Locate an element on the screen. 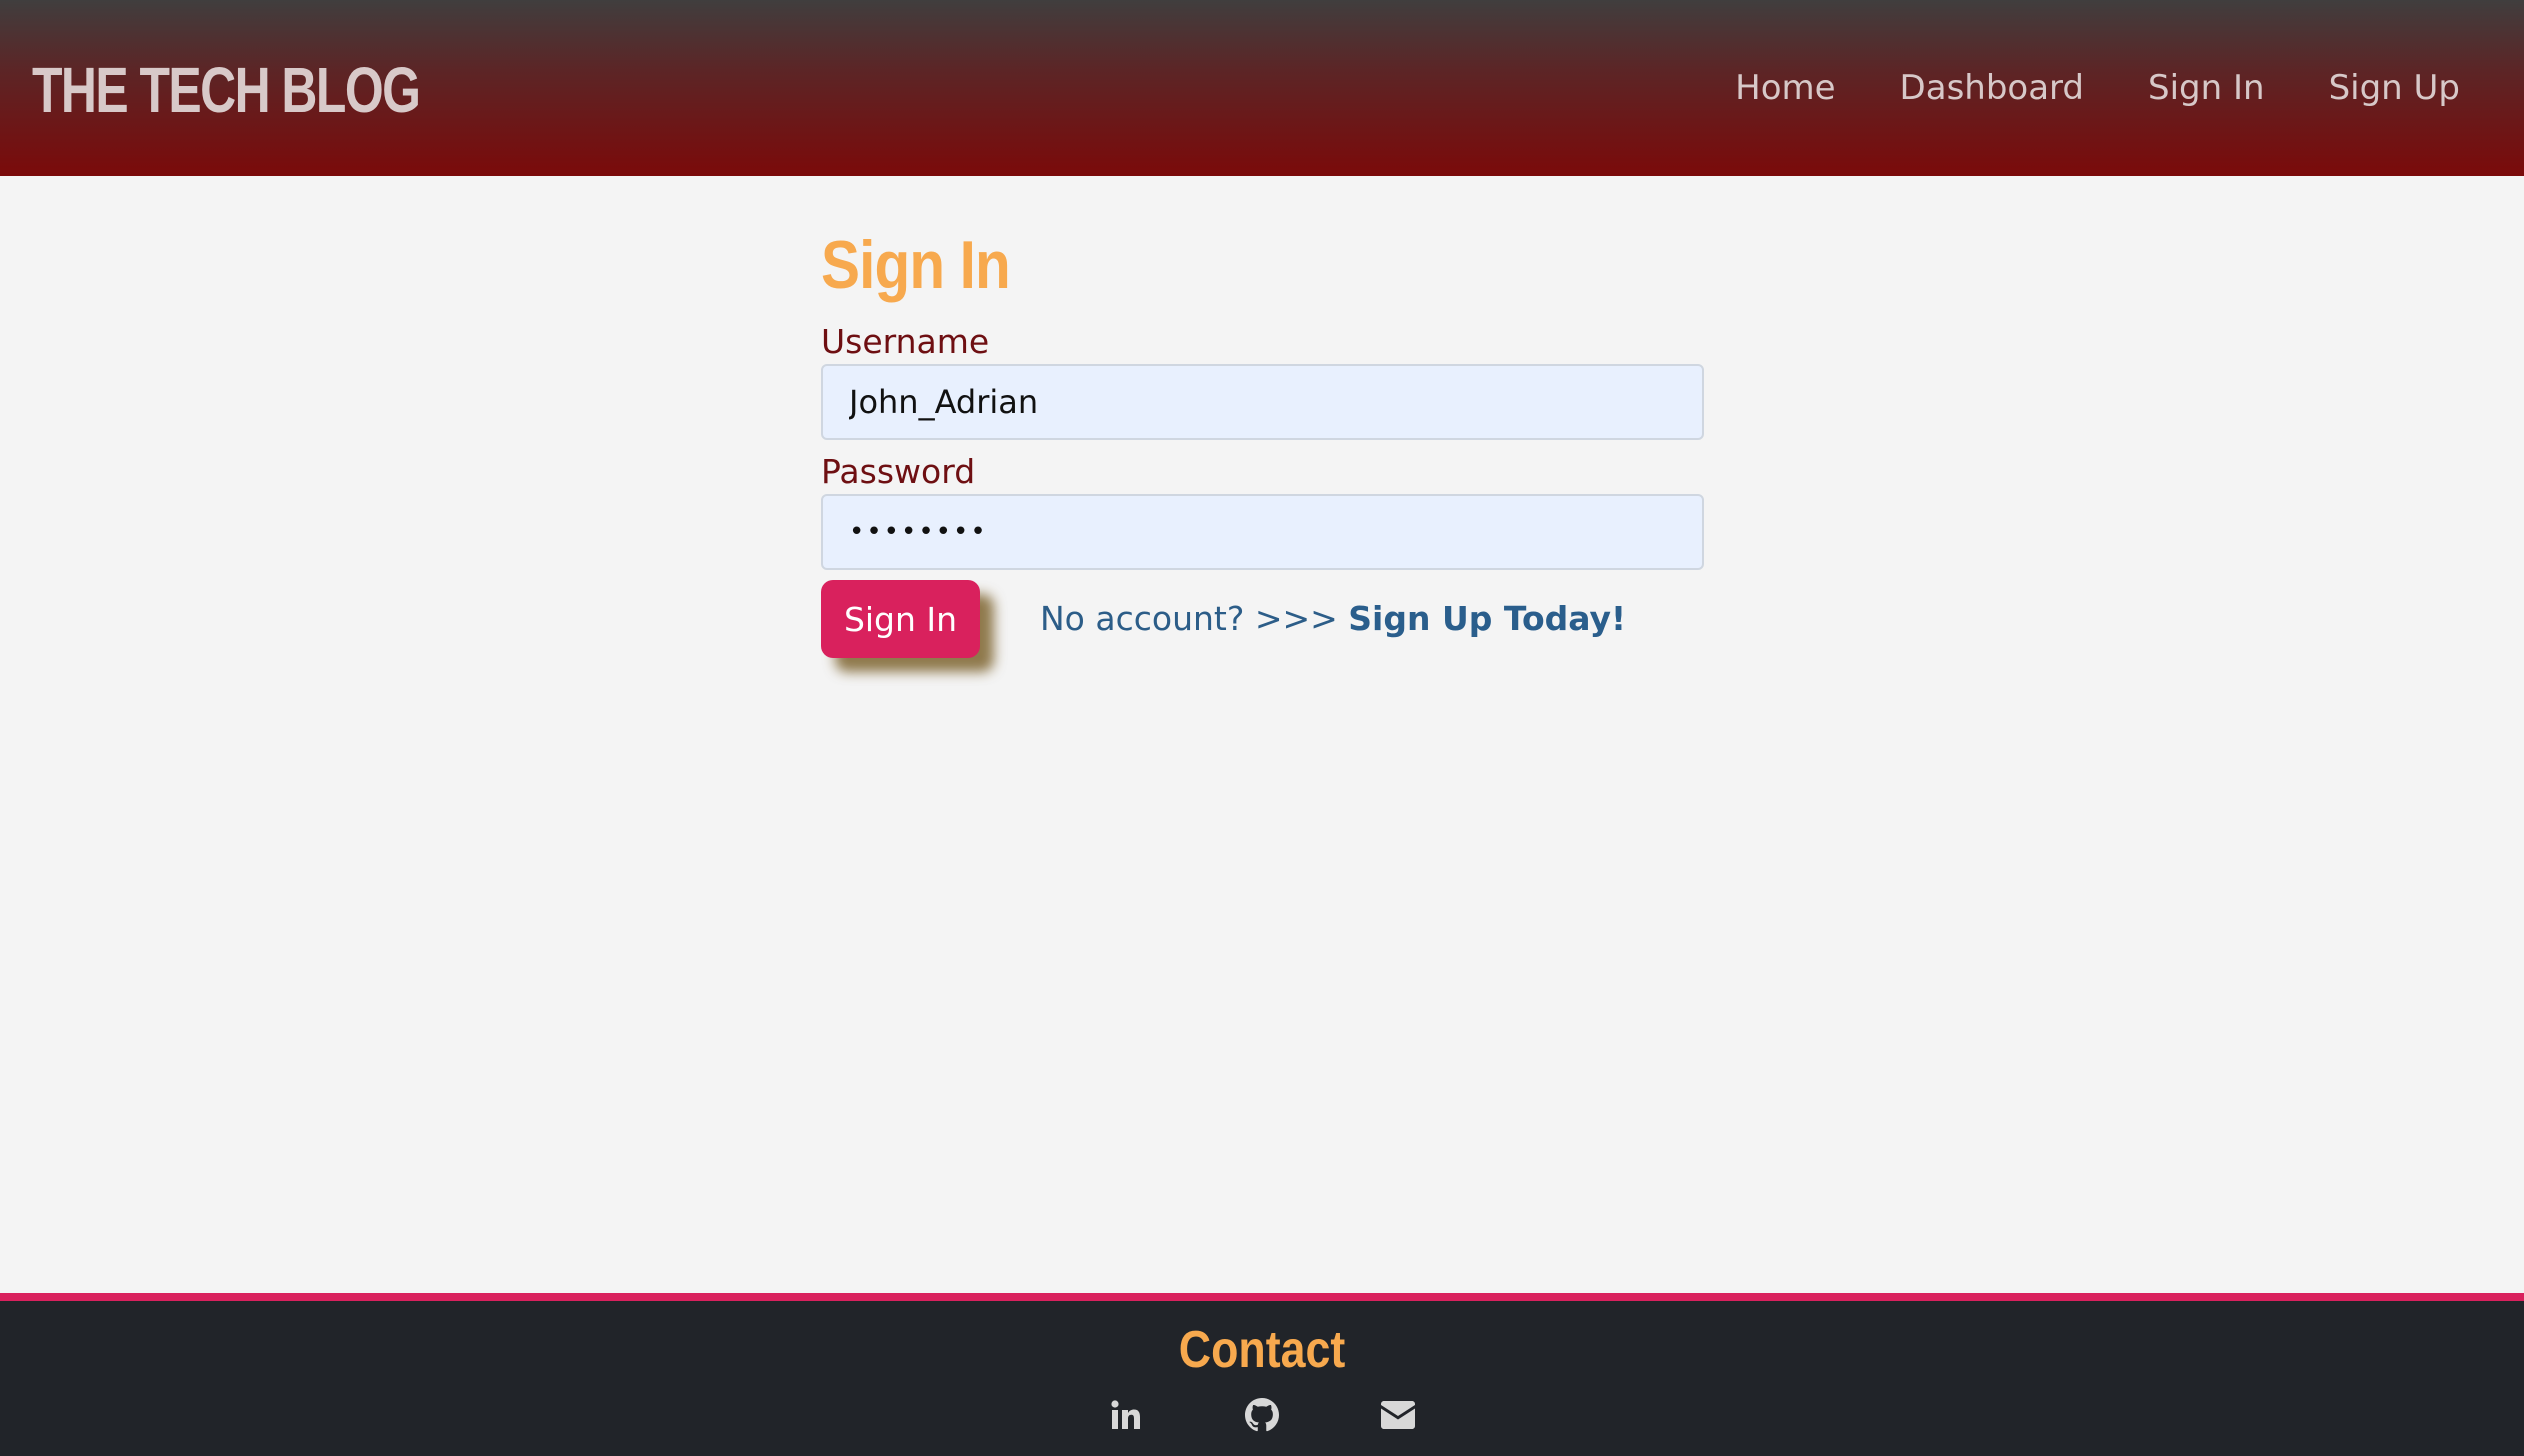 This screenshot has width=2524, height=1456. no-account-text: No account? >>> is located at coordinates (1194, 618).